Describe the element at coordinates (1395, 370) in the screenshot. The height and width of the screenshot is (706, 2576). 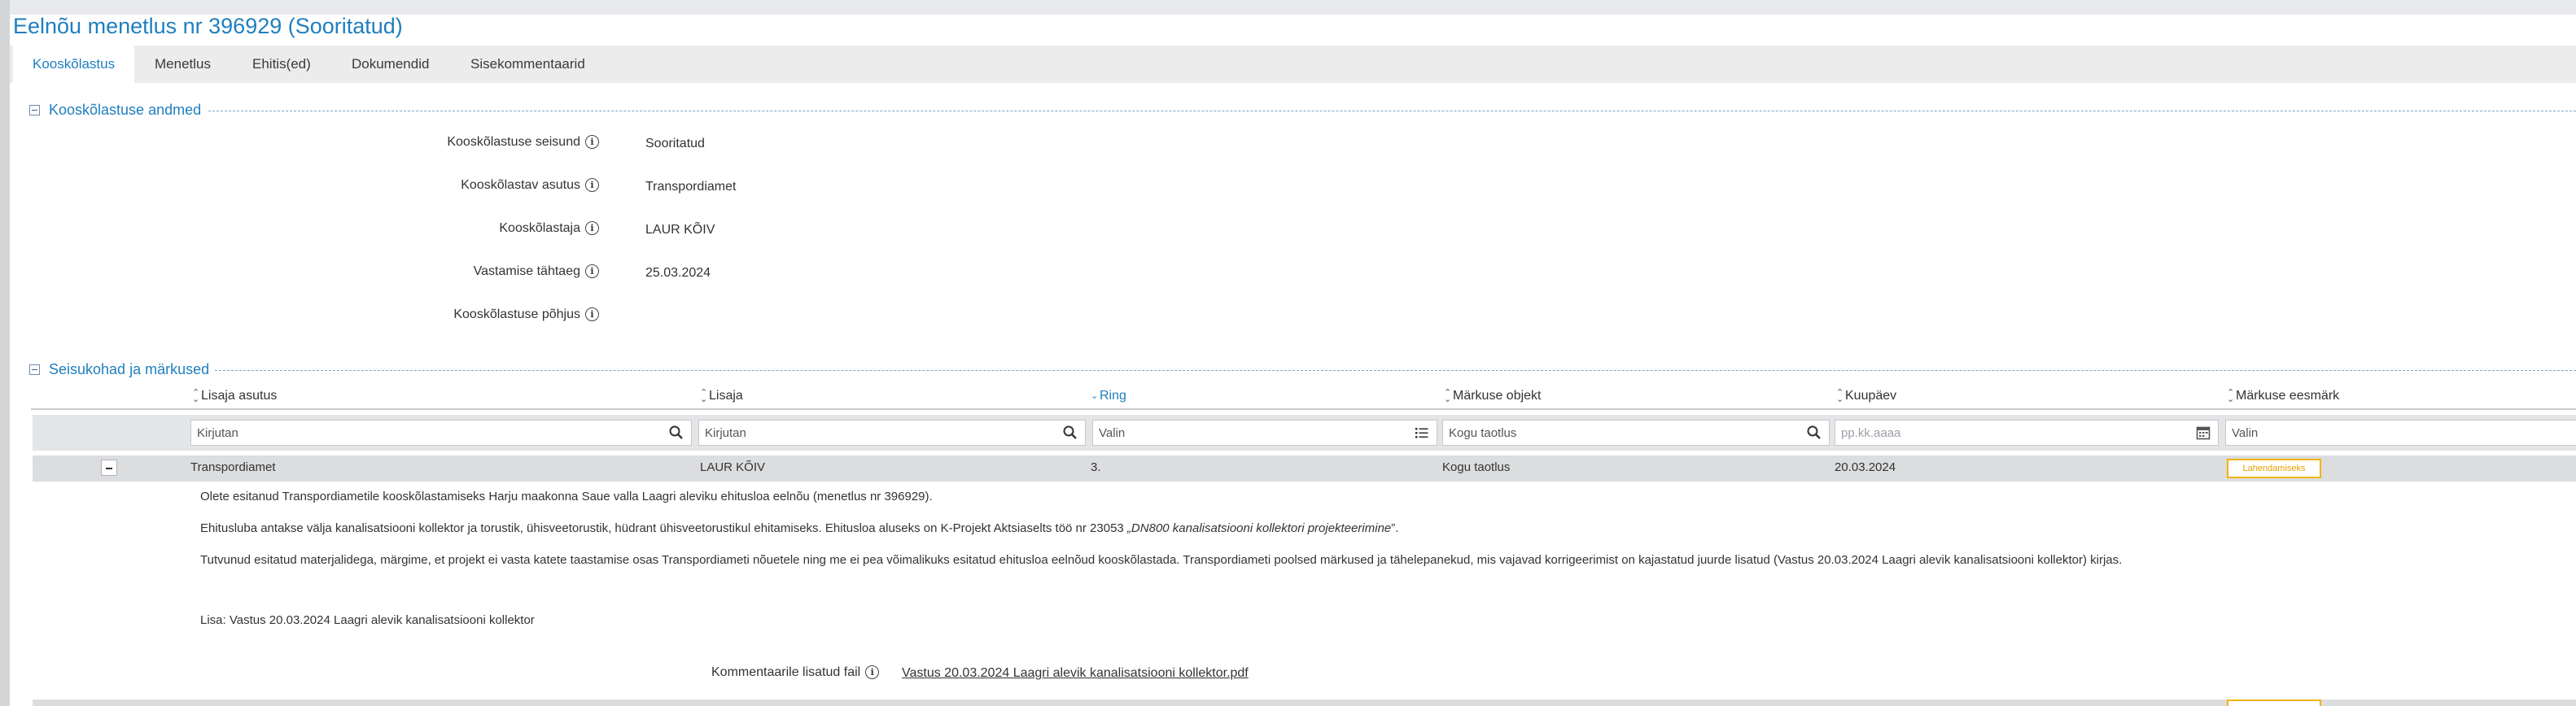
I see `section-divider` at that location.